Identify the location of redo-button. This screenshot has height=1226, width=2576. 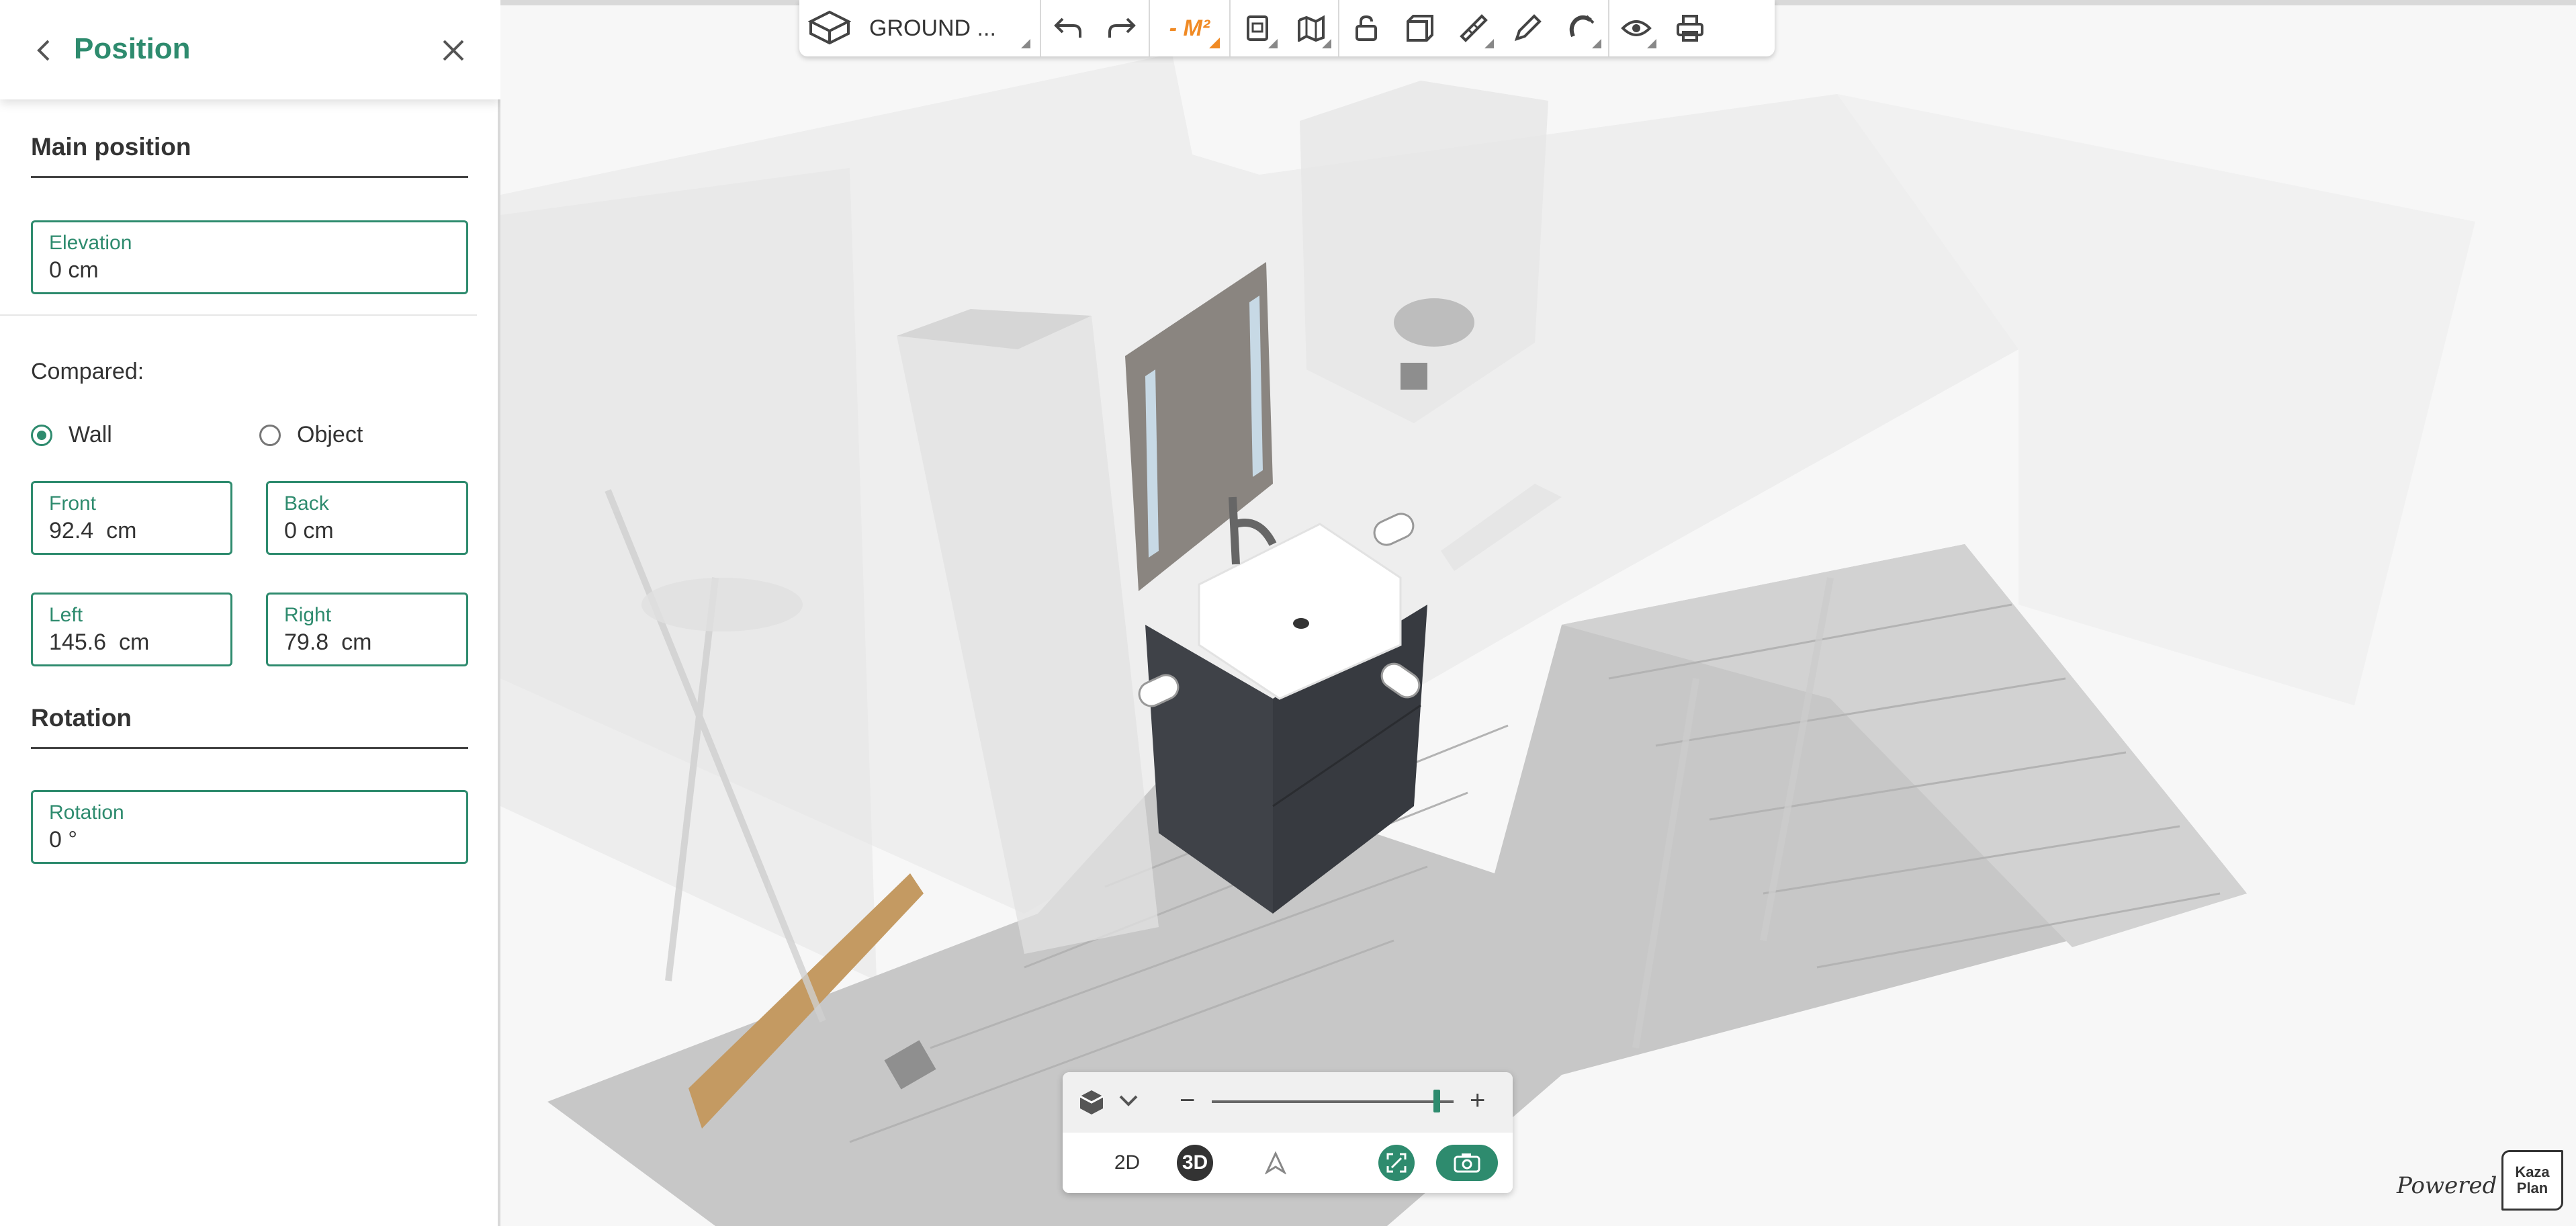
(1122, 28).